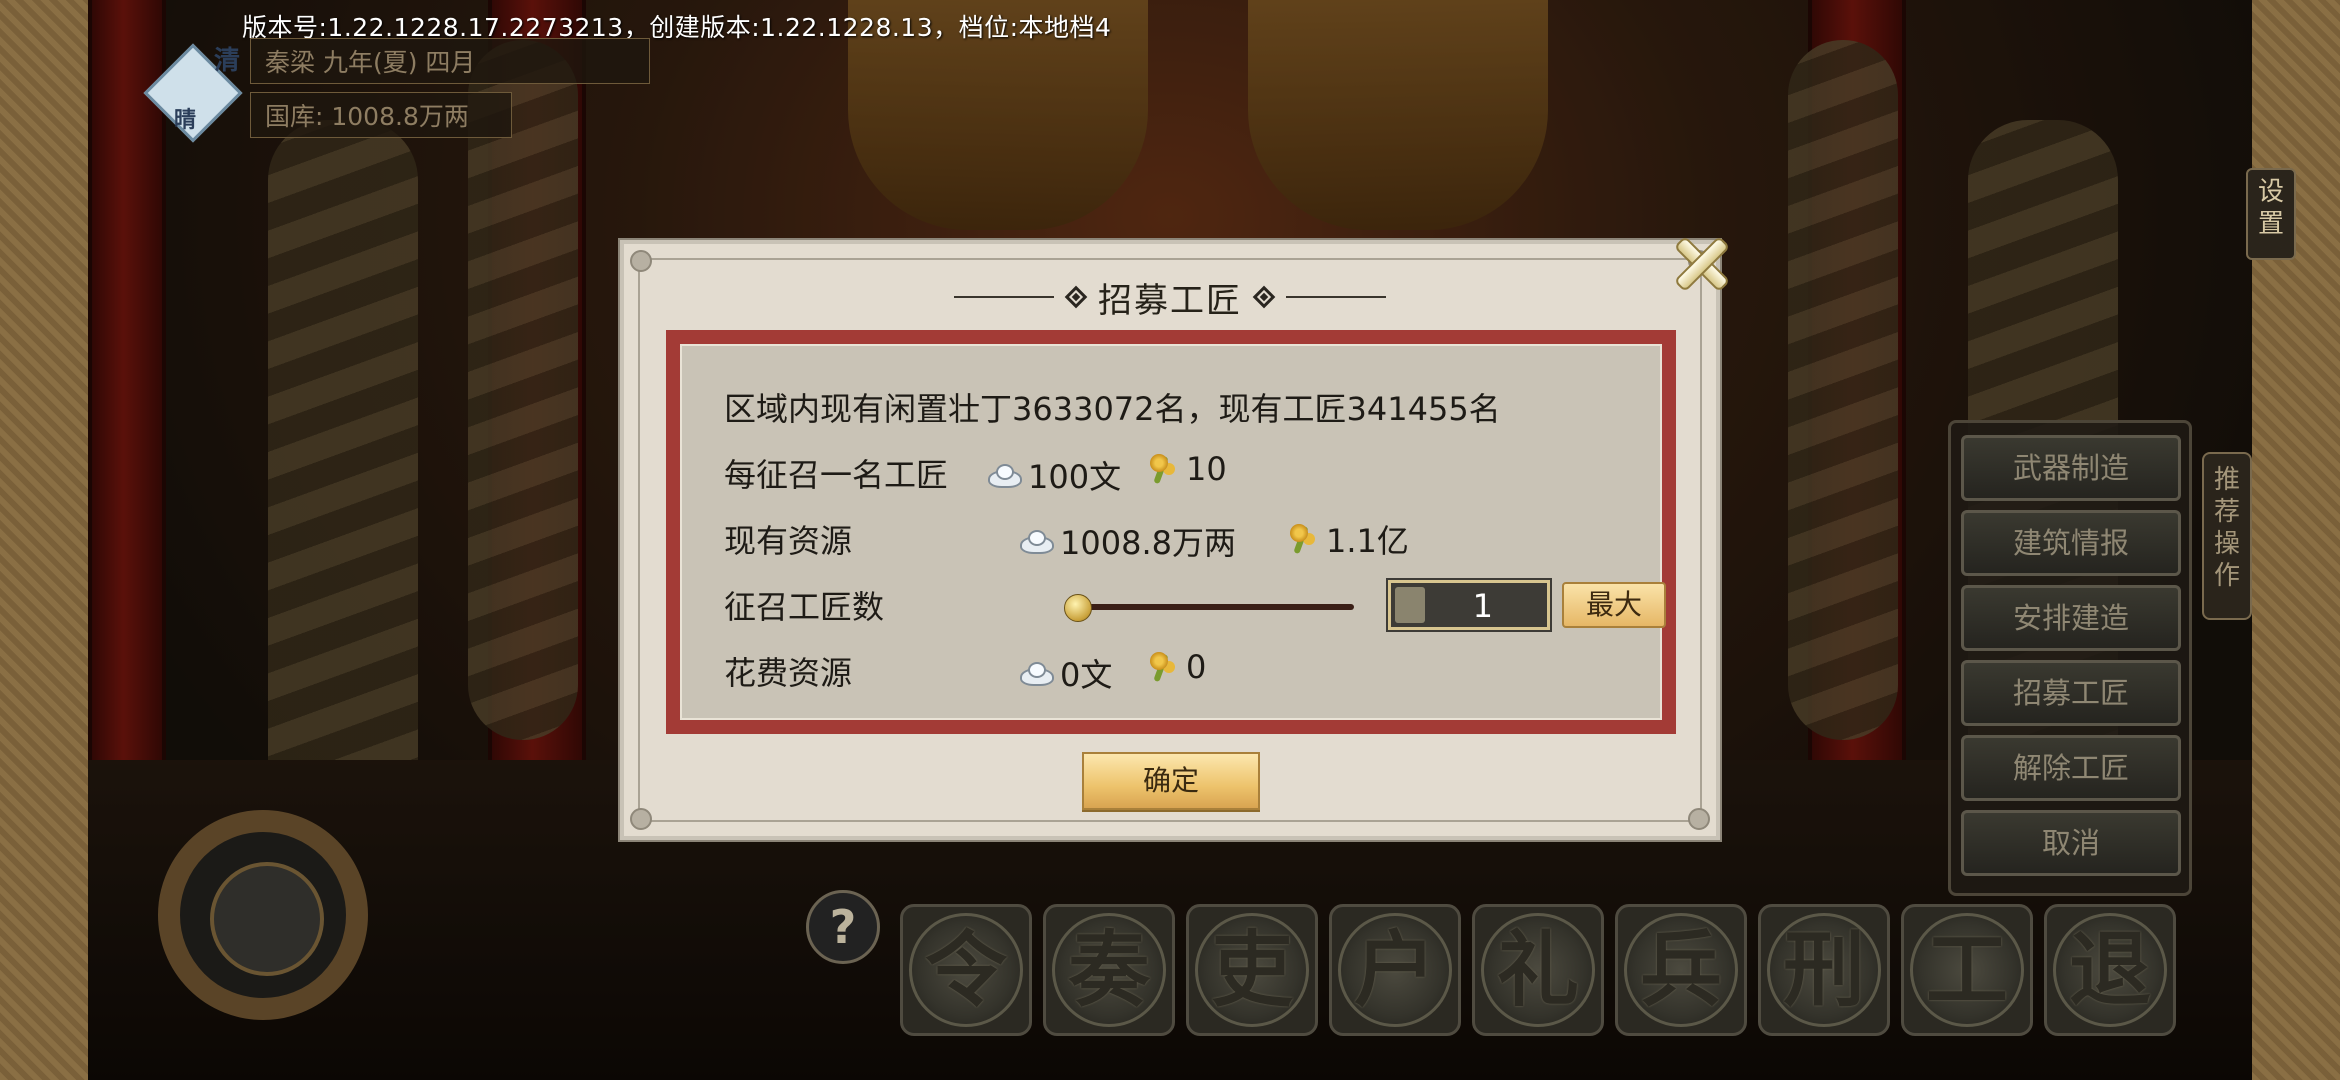 The width and height of the screenshot is (2340, 1080). Describe the element at coordinates (1170, 300) in the screenshot. I see `dialog-title: 招募工匠` at that location.